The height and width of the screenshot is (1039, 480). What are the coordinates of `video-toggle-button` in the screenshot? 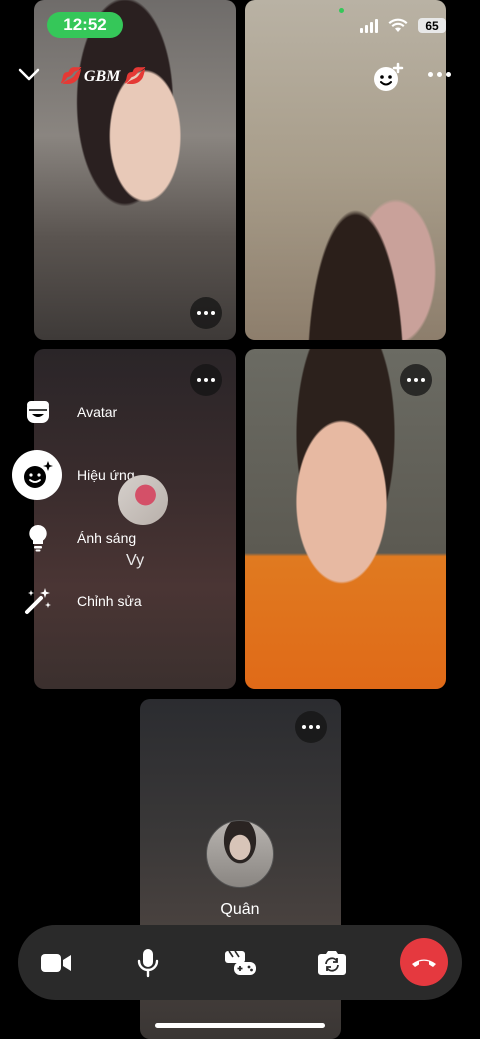 It's located at (56, 962).